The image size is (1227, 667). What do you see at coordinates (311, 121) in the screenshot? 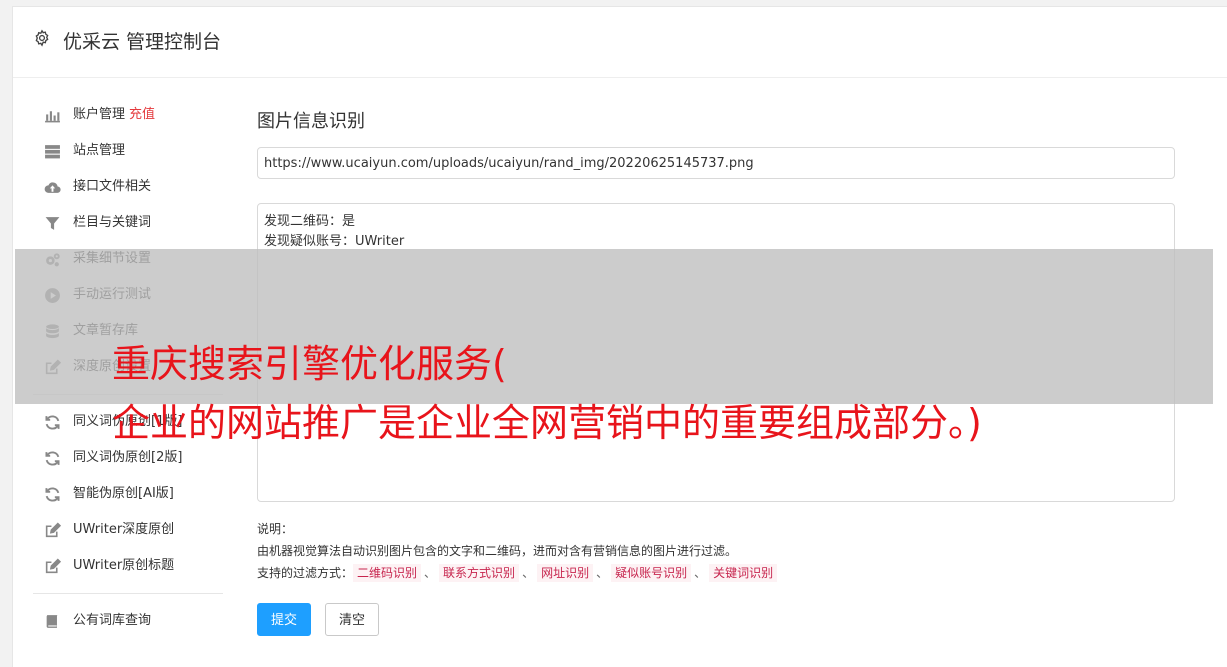
I see `page-title: 图片信息识别` at bounding box center [311, 121].